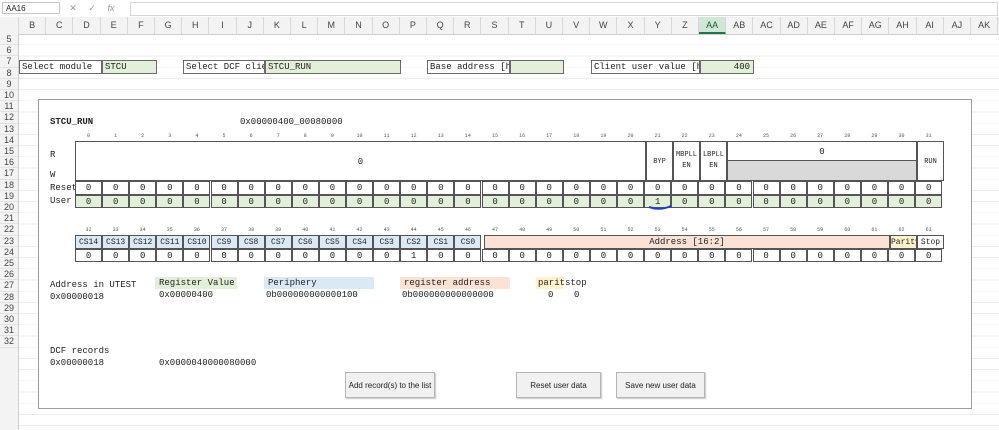 The image size is (999, 430). What do you see at coordinates (441, 25) in the screenshot?
I see `column-header-q: Q` at bounding box center [441, 25].